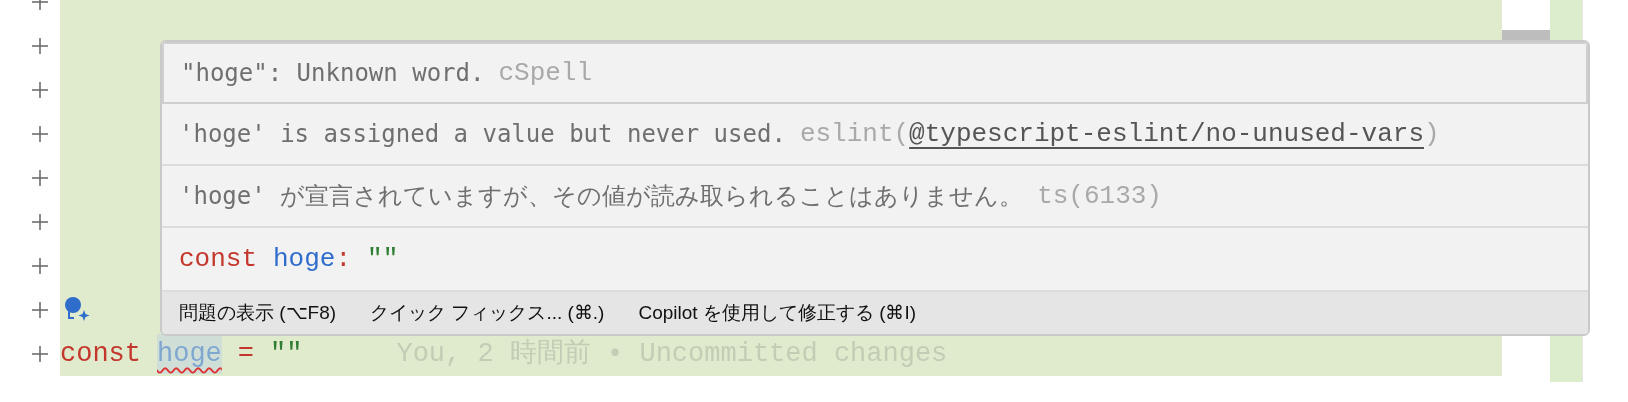 This screenshot has height=402, width=1628. I want to click on rule-link: @typescript-eslint/no-unused-vars, so click(1166, 134).